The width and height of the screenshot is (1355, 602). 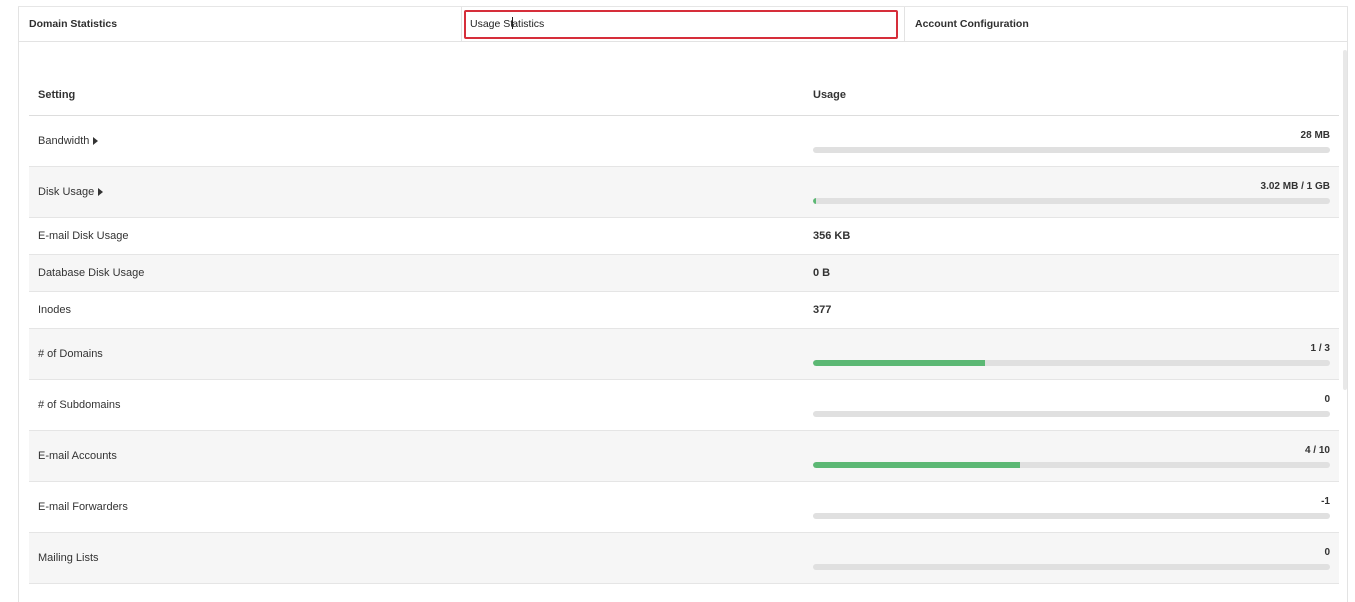 What do you see at coordinates (1320, 348) in the screenshot?
I see `usage-value: 1 / 3` at bounding box center [1320, 348].